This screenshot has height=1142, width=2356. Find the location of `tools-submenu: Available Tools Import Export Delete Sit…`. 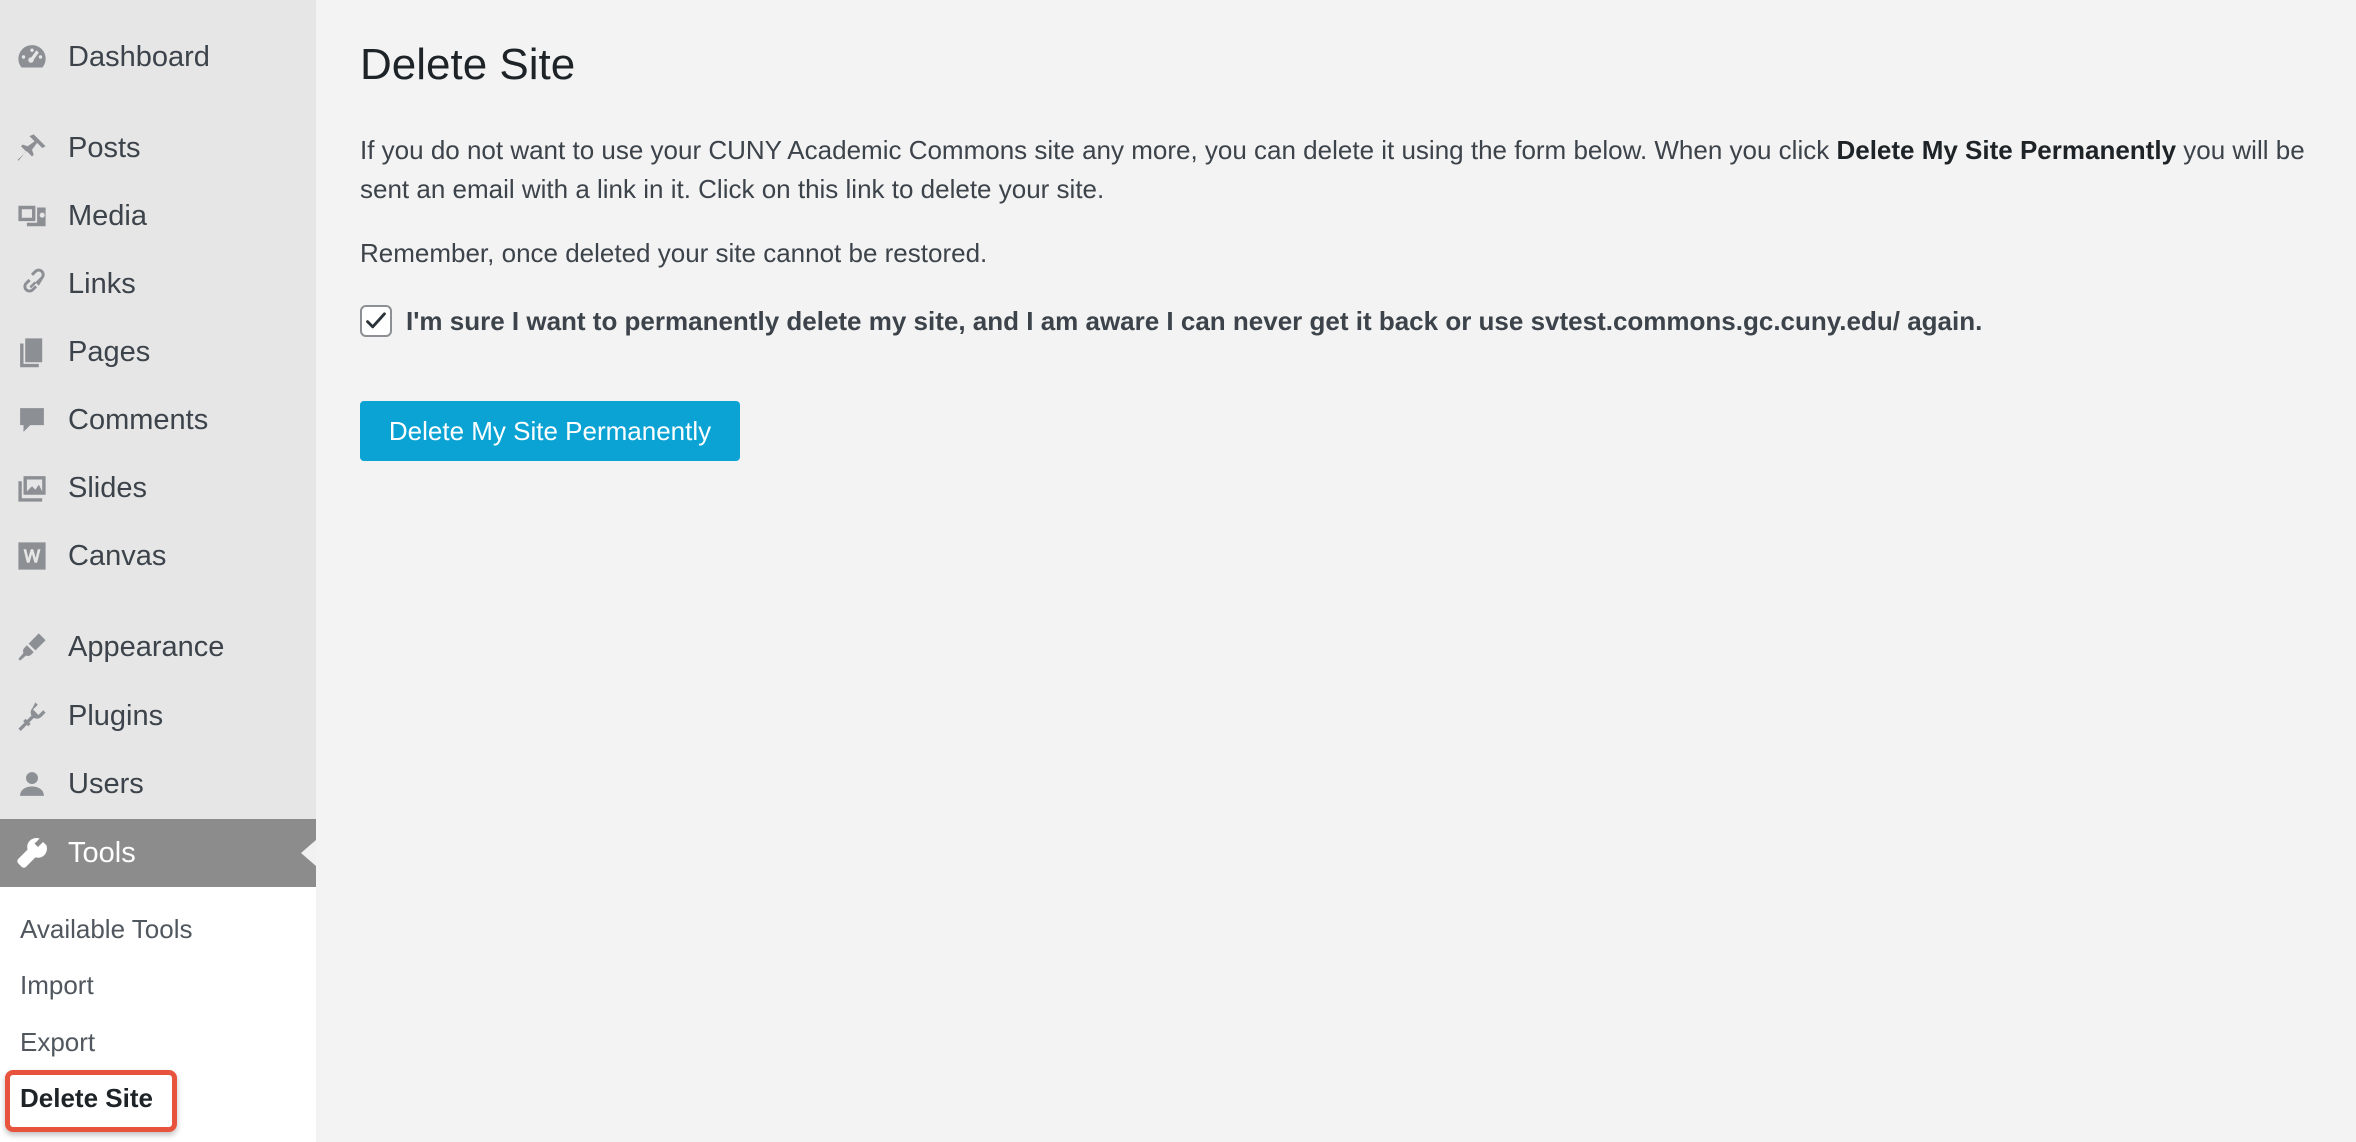

tools-submenu: Available Tools Import Export Delete Sit… is located at coordinates (158, 1014).